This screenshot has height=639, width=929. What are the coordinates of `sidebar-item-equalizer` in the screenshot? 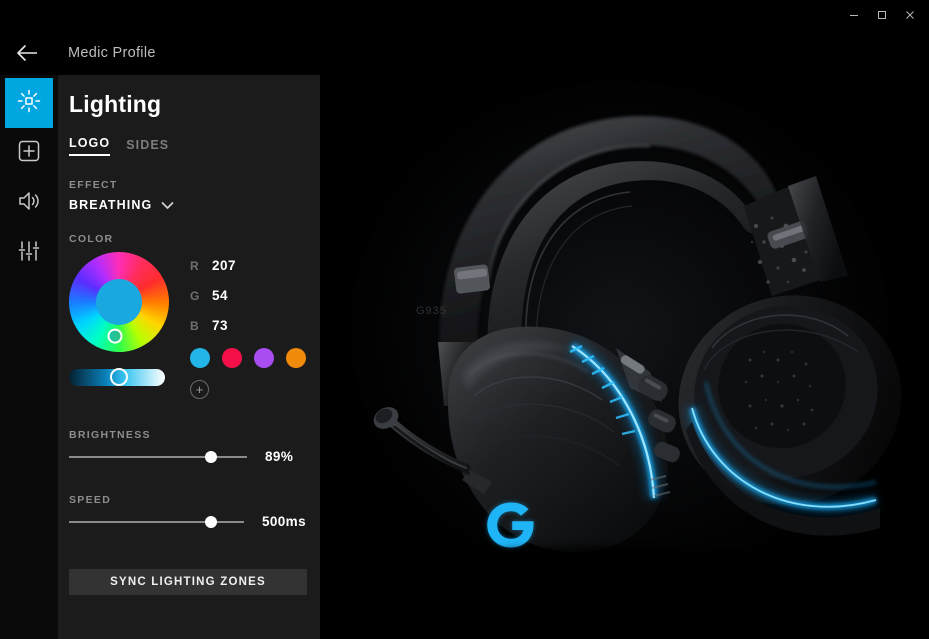 It's located at (29, 253).